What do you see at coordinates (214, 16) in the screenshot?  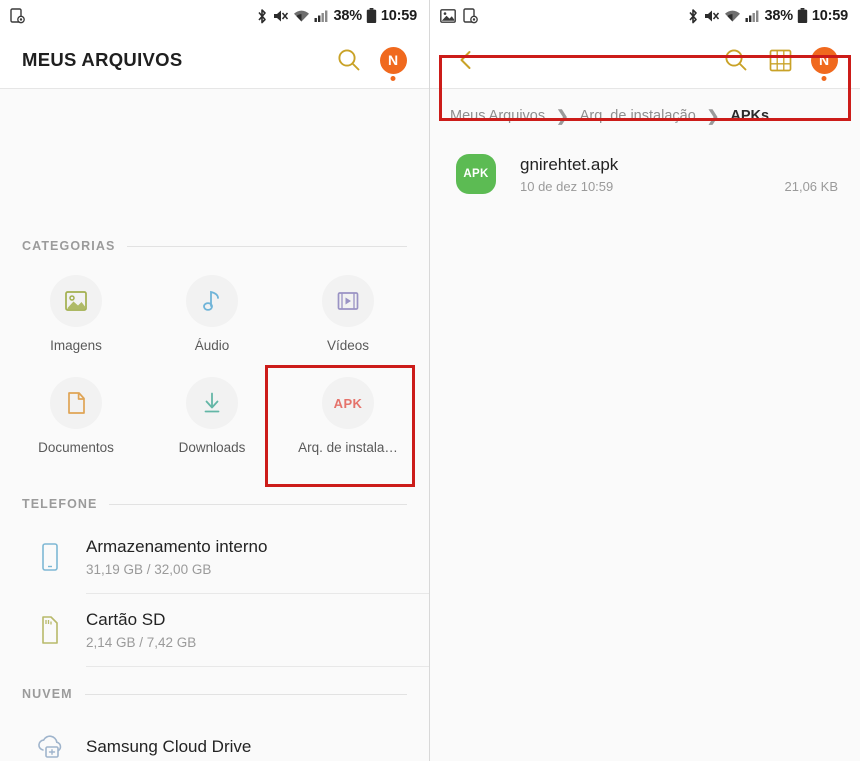 I see `left-status-bar: 38% 10:59` at bounding box center [214, 16].